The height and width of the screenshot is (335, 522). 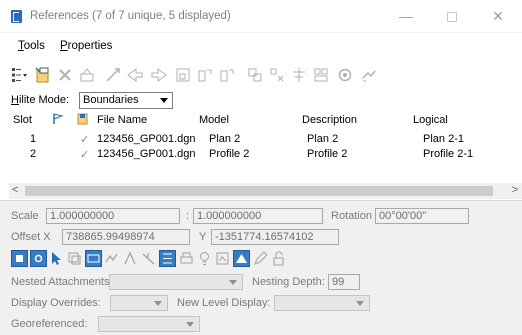 I want to click on reload-reference-icon, so click(x=87, y=75).